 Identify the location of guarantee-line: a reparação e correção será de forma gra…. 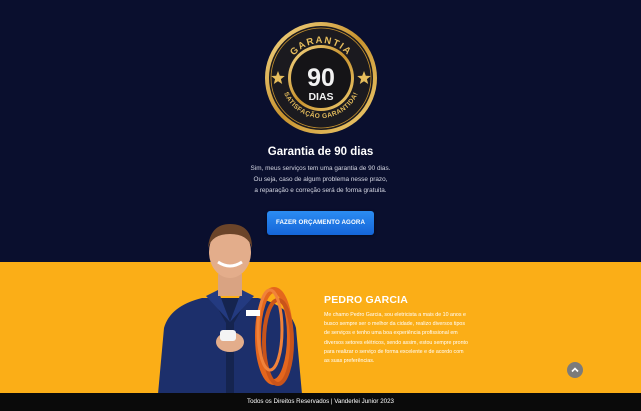
(320, 190).